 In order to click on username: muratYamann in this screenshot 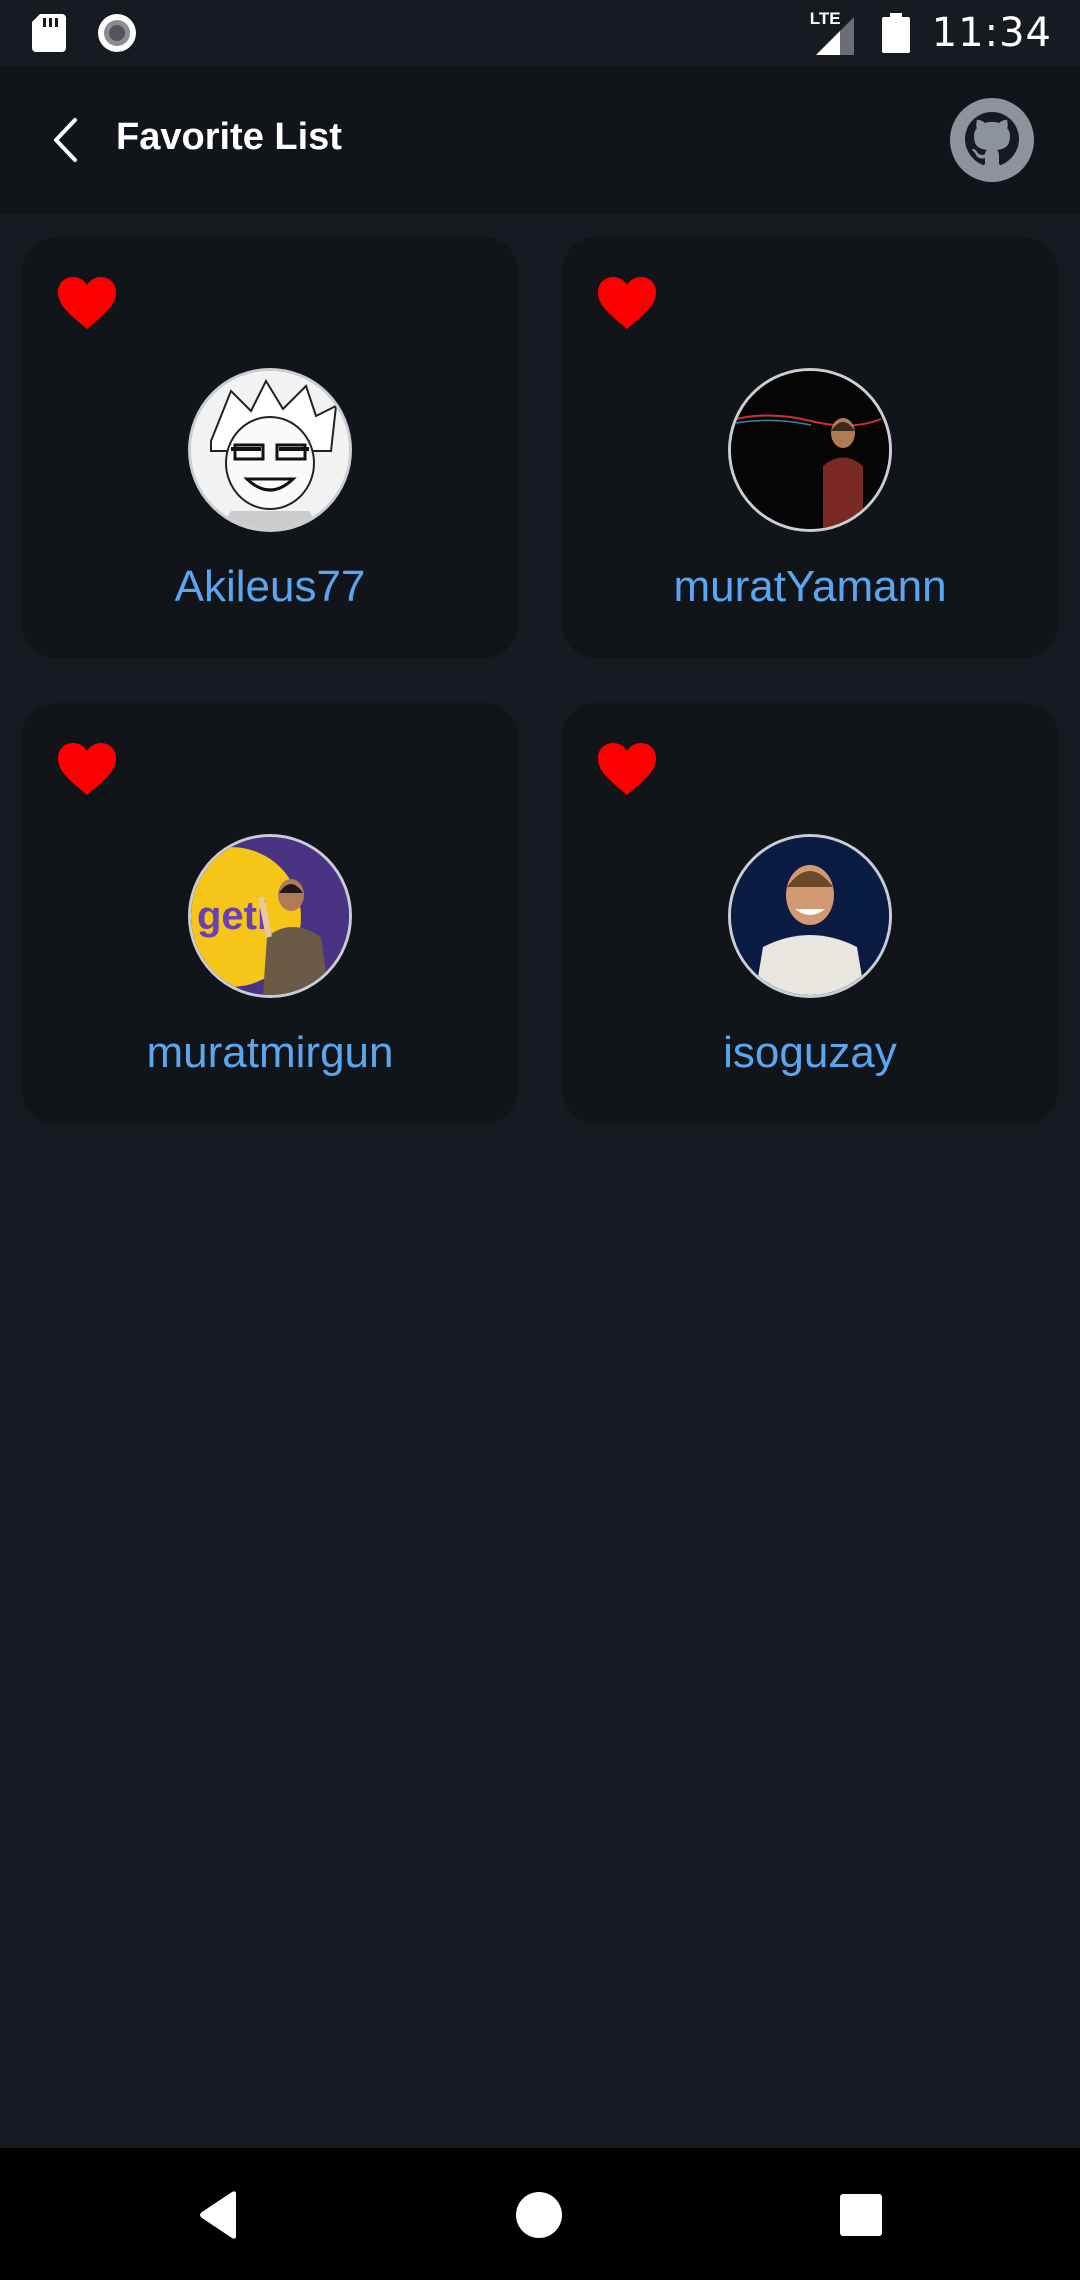, I will do `click(810, 587)`.